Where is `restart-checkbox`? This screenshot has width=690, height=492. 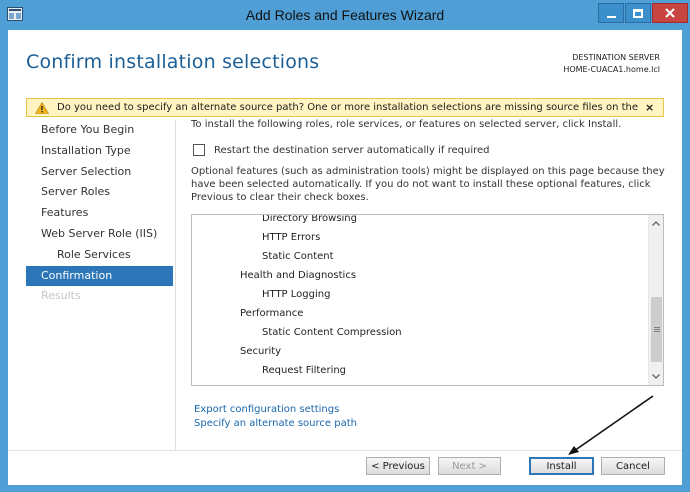 restart-checkbox is located at coordinates (199, 150).